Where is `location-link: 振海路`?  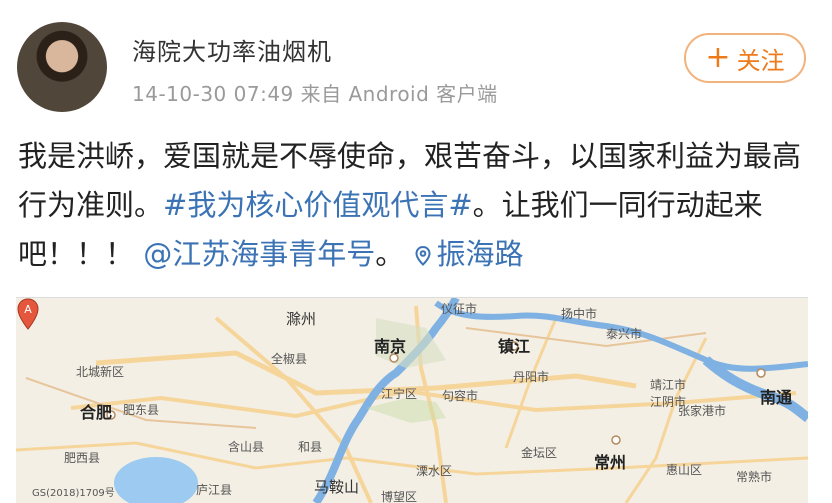 location-link: 振海路 is located at coordinates (468, 254).